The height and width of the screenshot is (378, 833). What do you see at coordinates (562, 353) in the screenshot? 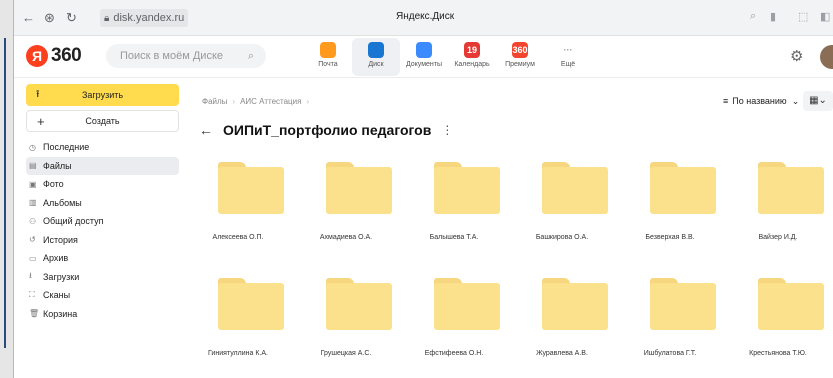
I see `folder-name: Журавлева А.В.` at bounding box center [562, 353].